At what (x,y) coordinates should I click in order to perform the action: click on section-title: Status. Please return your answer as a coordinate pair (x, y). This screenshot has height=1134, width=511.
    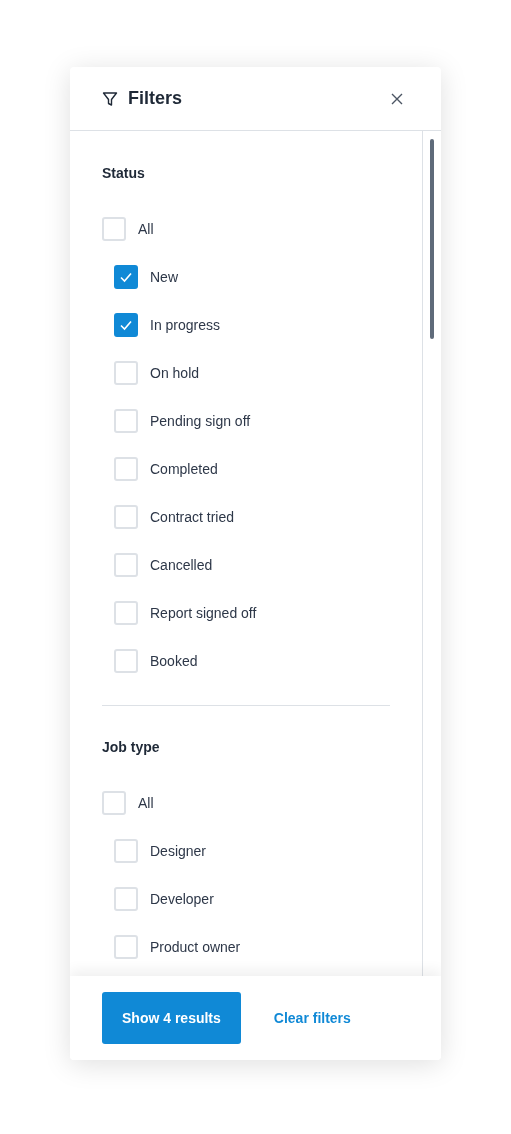
    Looking at the image, I should click on (124, 174).